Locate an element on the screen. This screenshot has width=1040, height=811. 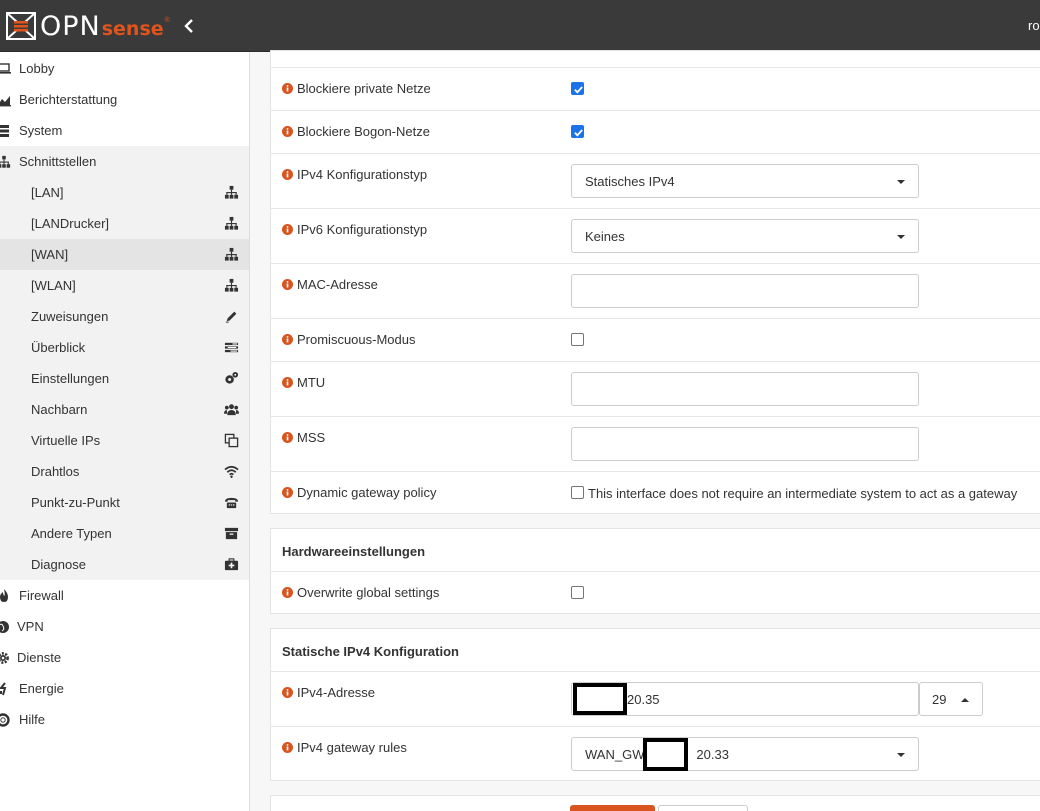
row-ipv4-type: IPv4 Konfigurationstyp Statisches IPv4 is located at coordinates (655, 180).